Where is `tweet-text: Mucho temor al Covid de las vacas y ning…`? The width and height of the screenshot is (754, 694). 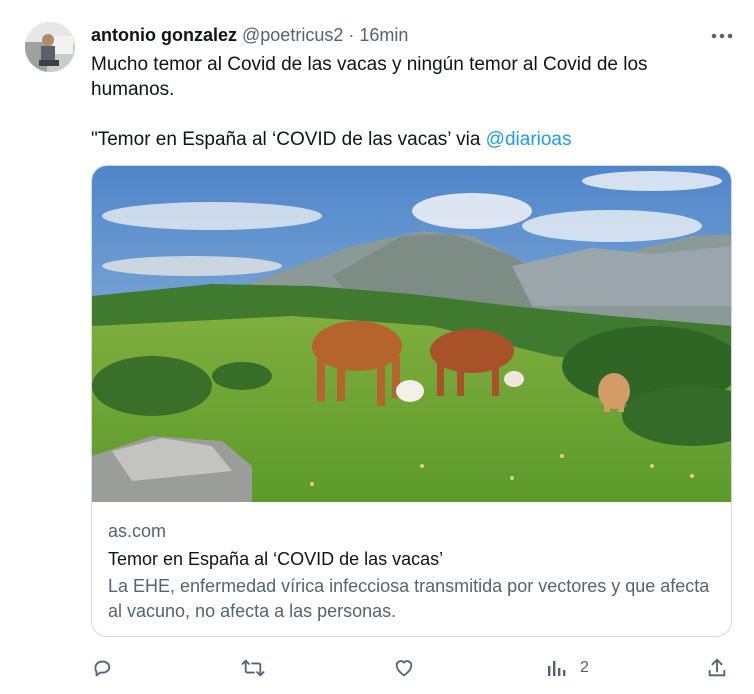 tweet-text: Mucho temor al Covid de las vacas y ning… is located at coordinates (401, 102).